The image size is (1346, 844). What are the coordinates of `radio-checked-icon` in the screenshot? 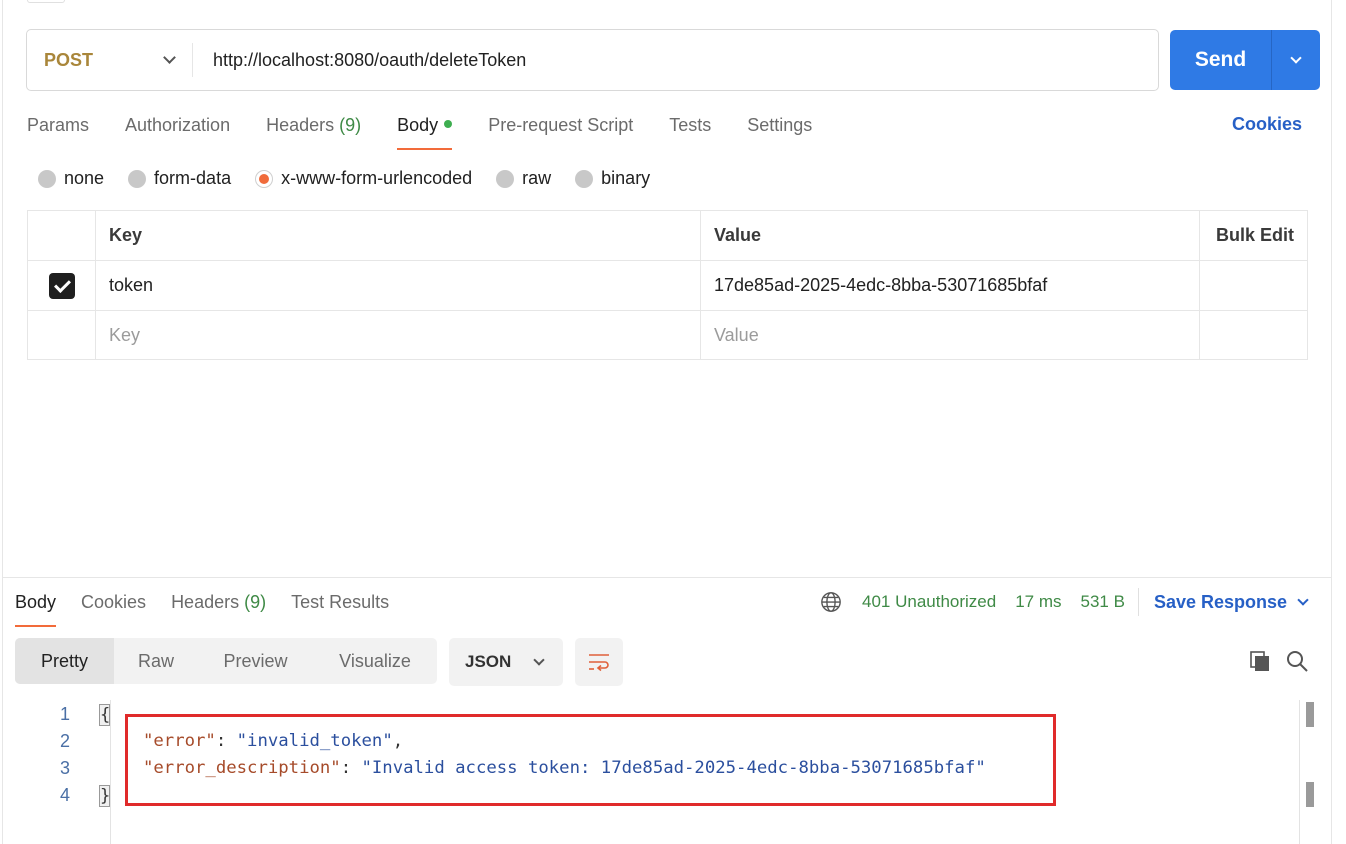 It's located at (264, 178).